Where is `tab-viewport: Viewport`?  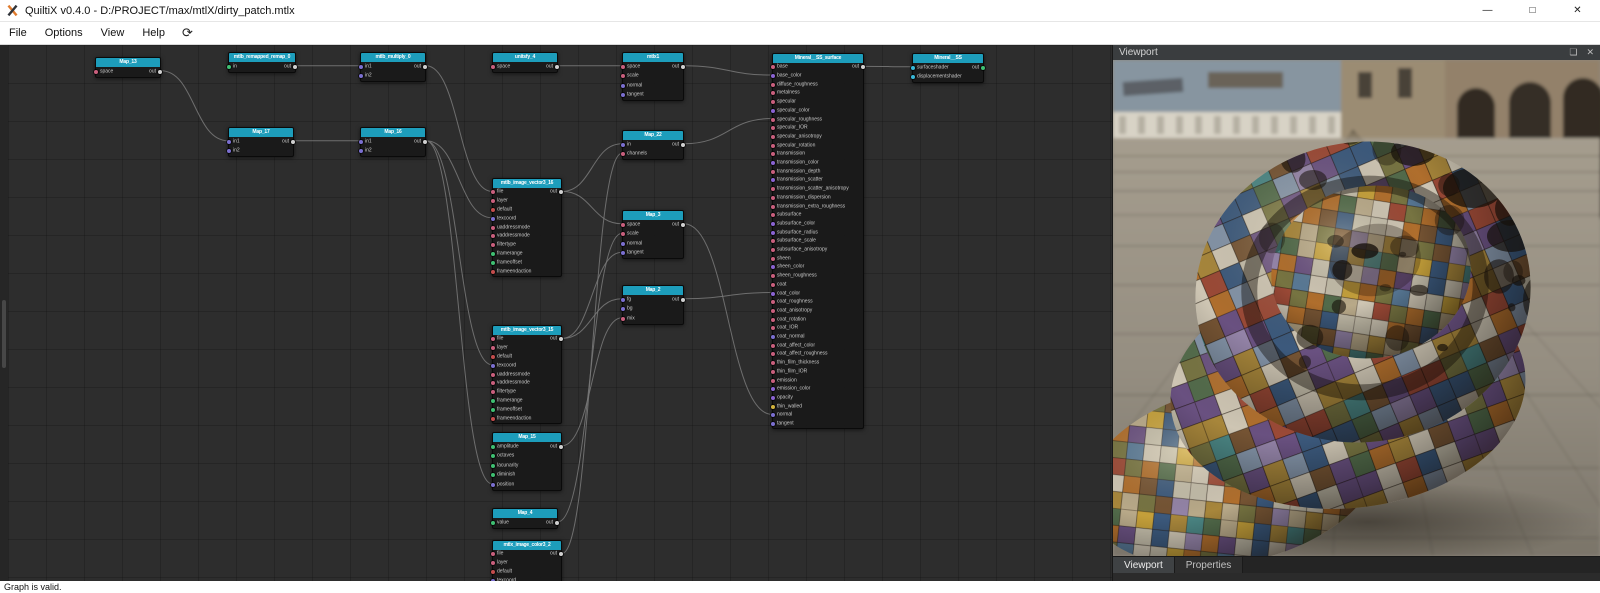
tab-viewport: Viewport is located at coordinates (1144, 565).